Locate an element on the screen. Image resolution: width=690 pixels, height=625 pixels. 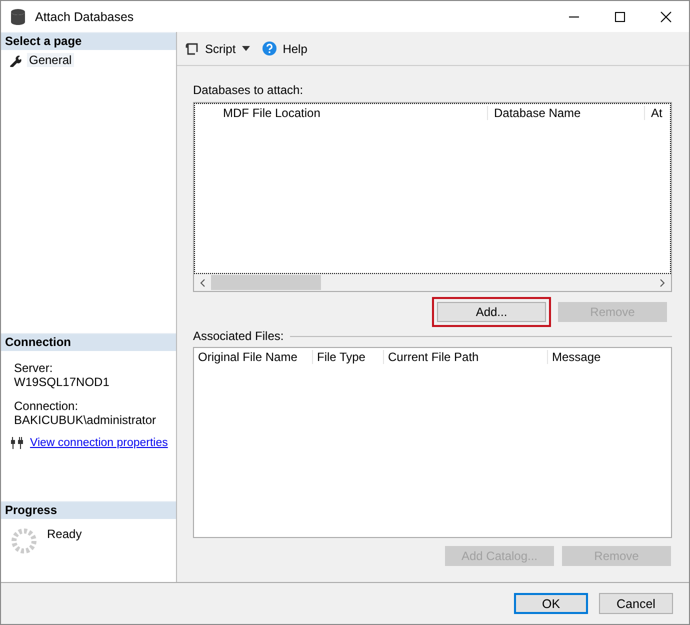
section-header: Connection is located at coordinates (88, 342).